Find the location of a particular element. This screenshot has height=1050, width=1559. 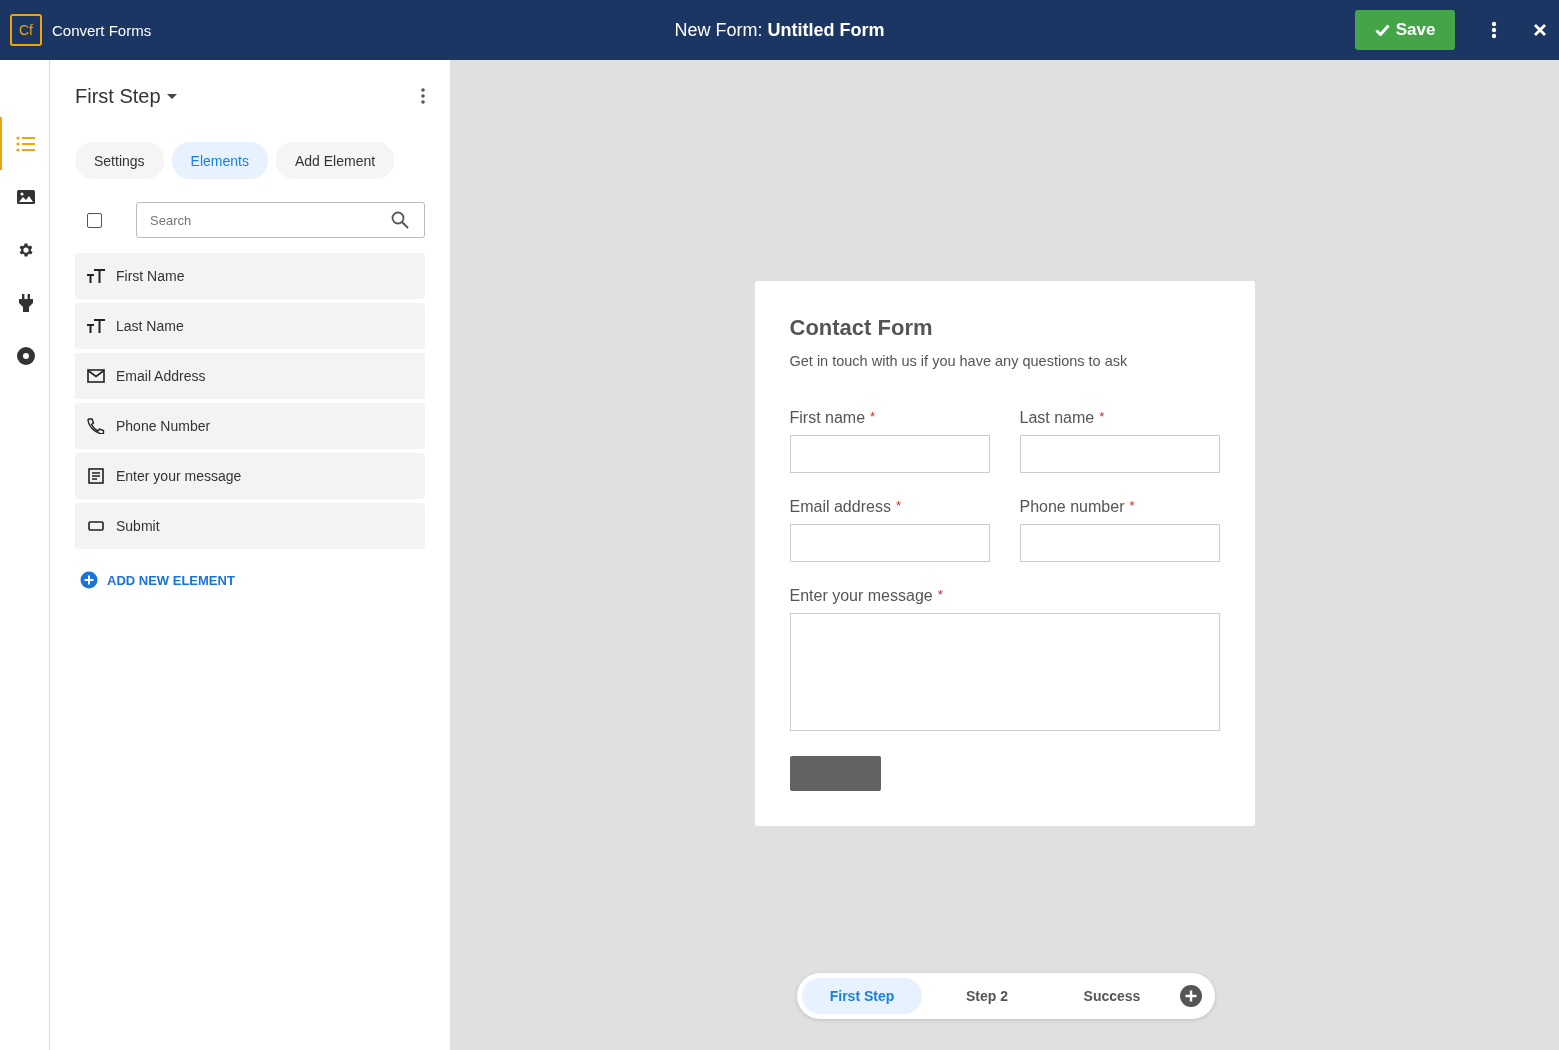

list-icon is located at coordinates (25, 143).